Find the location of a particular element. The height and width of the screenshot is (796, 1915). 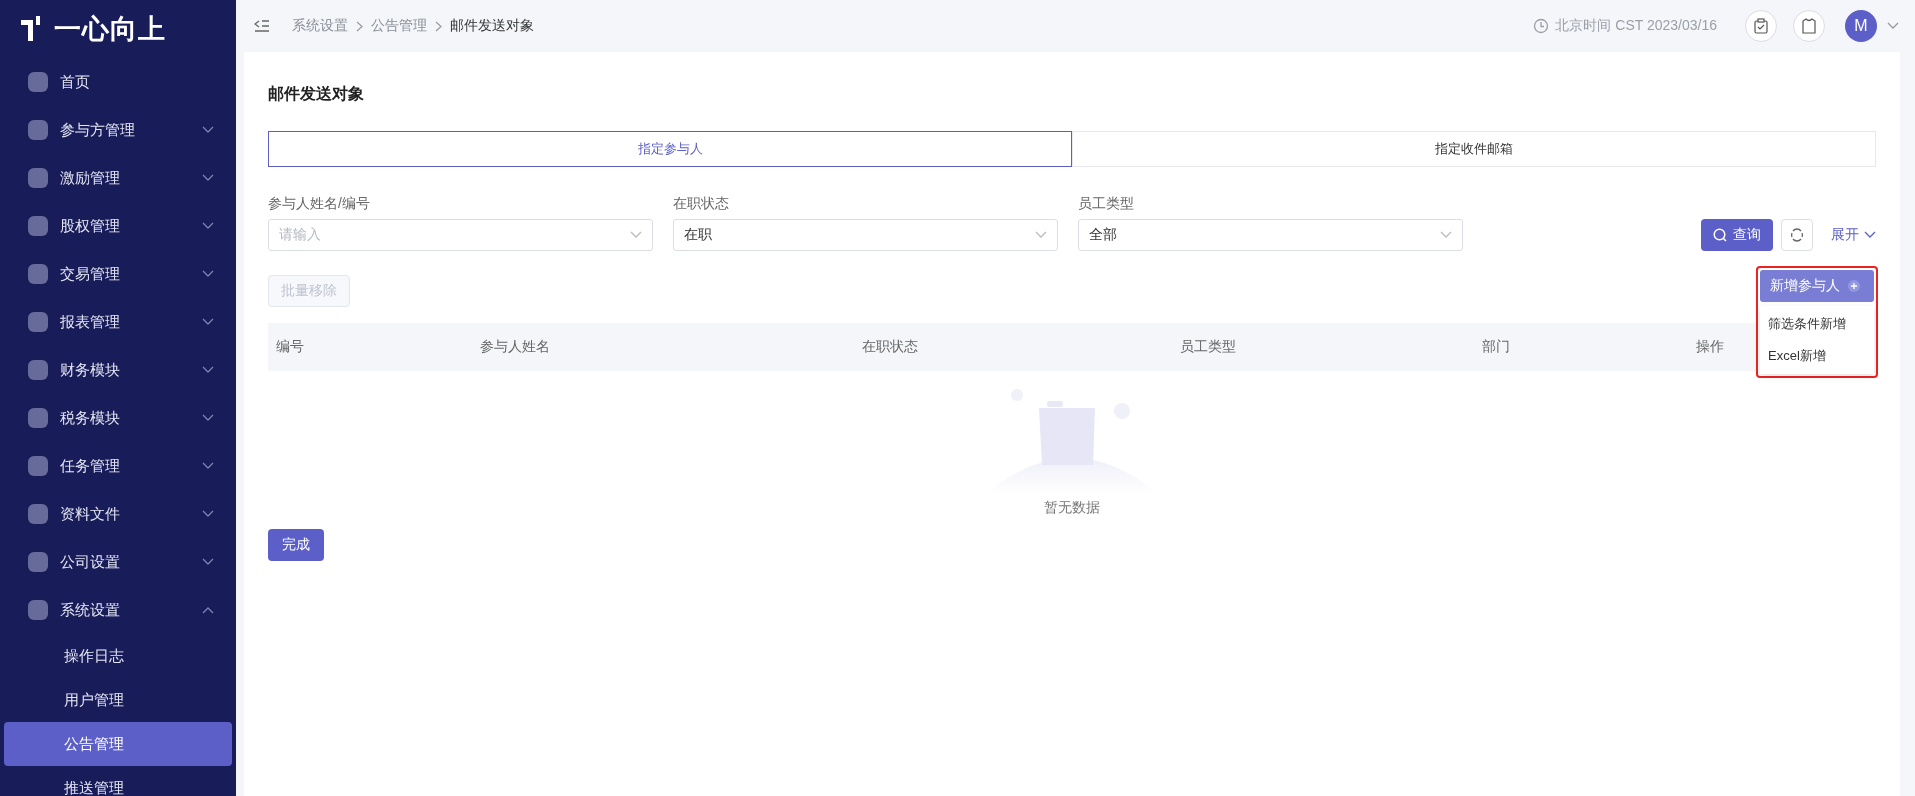

add-participant-button: 新增参与人 is located at coordinates (1817, 286).